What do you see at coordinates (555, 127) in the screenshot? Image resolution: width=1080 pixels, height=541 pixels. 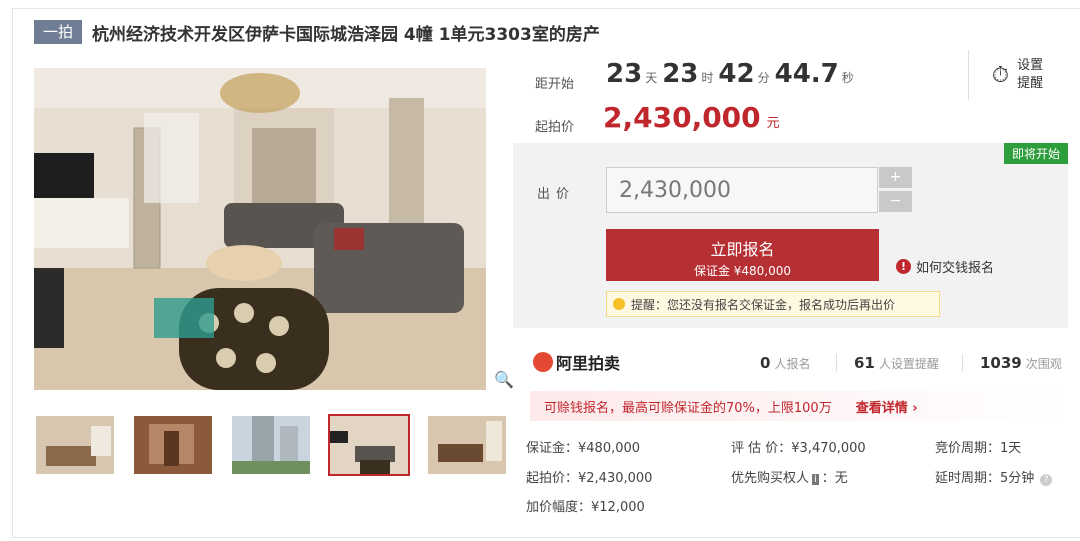 I see `start-price-label: 起拍价` at bounding box center [555, 127].